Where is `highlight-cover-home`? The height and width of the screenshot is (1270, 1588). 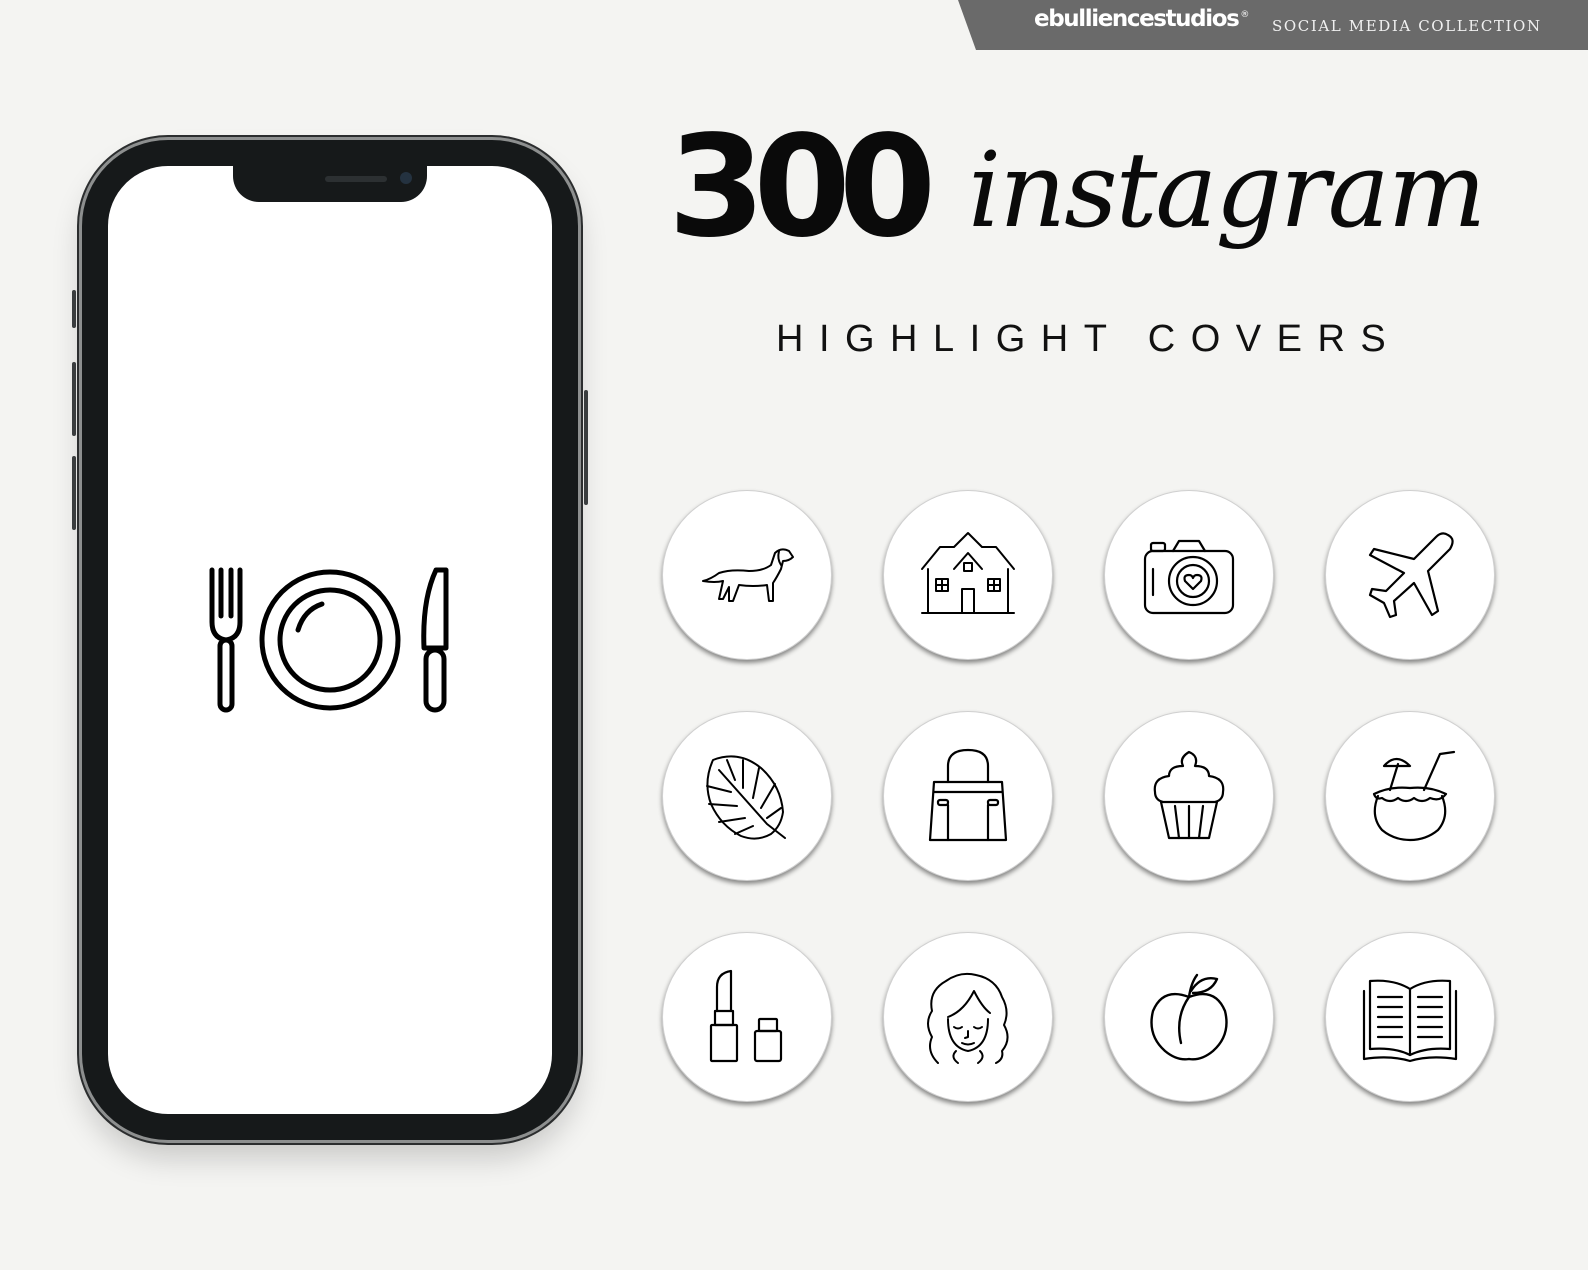
highlight-cover-home is located at coordinates (968, 575).